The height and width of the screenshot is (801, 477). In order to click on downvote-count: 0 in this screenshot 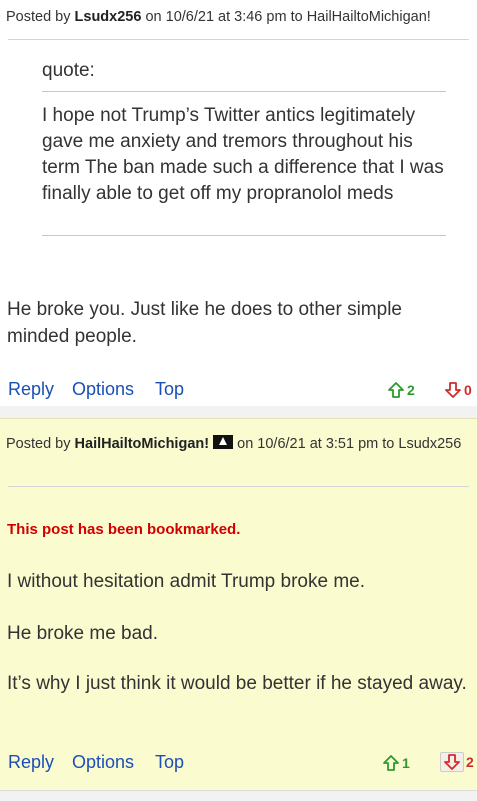, I will do `click(468, 390)`.